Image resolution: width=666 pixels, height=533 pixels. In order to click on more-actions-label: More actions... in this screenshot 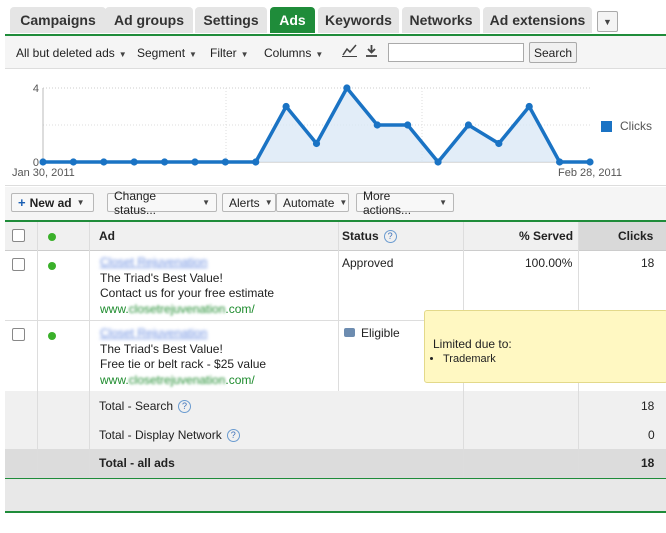, I will do `click(387, 202)`.